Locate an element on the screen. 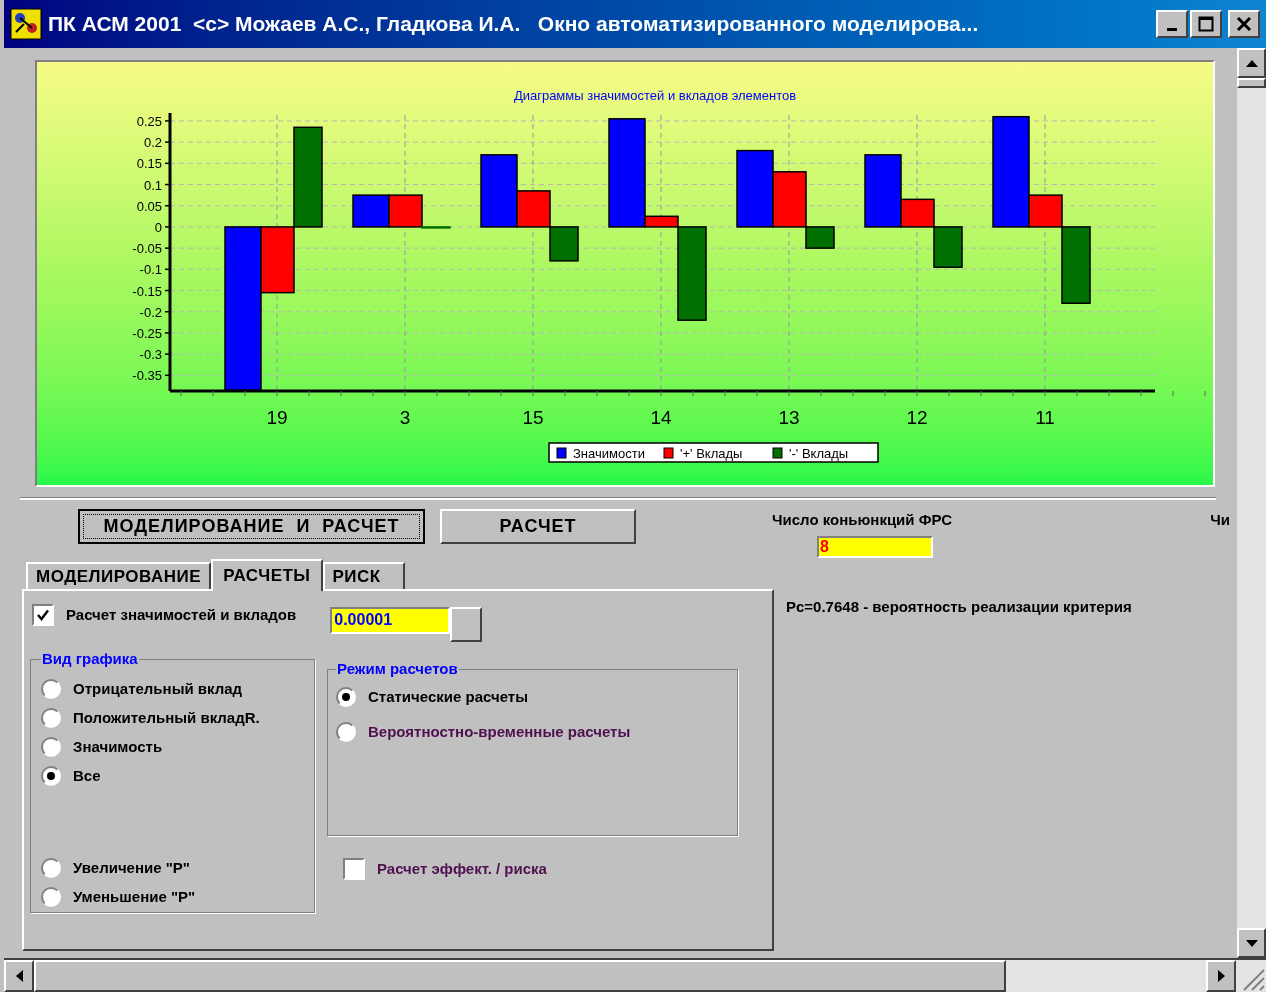 This screenshot has height=992, width=1266. horizontal-scrollbar is located at coordinates (635, 975).